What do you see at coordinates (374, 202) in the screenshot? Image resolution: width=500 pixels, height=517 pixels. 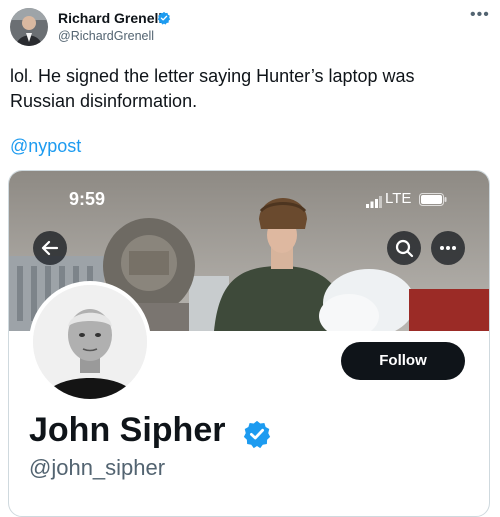 I see `signal-icon` at bounding box center [374, 202].